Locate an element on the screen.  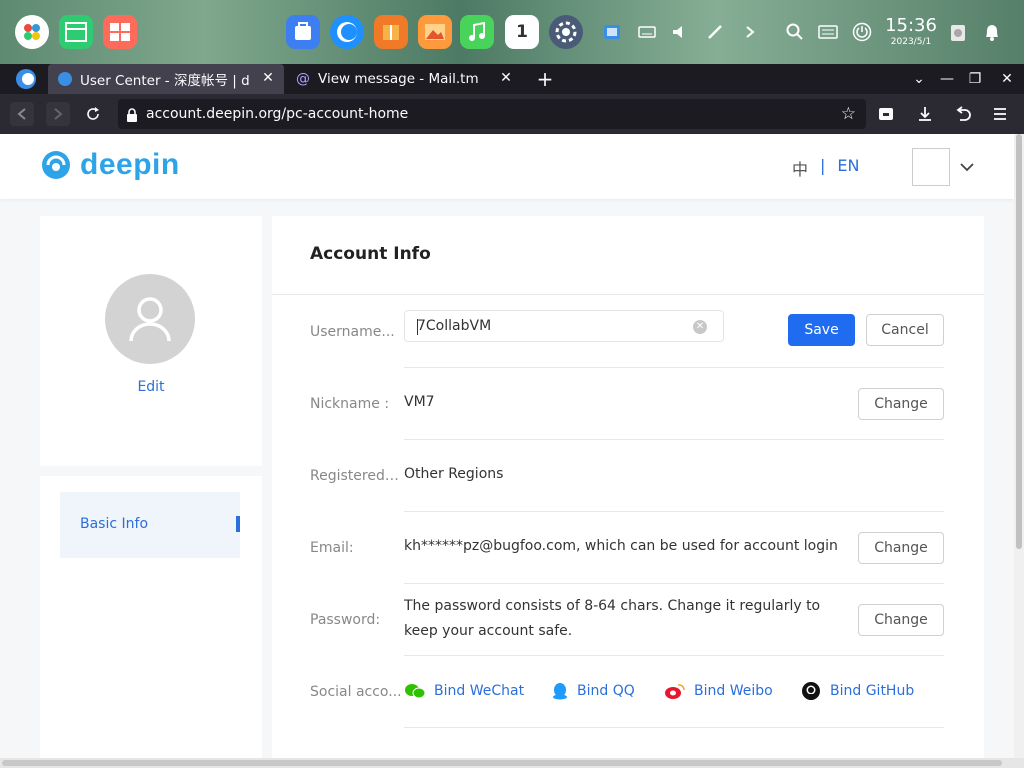
bind-weibo-link: Bind Weibo is located at coordinates (718, 691).